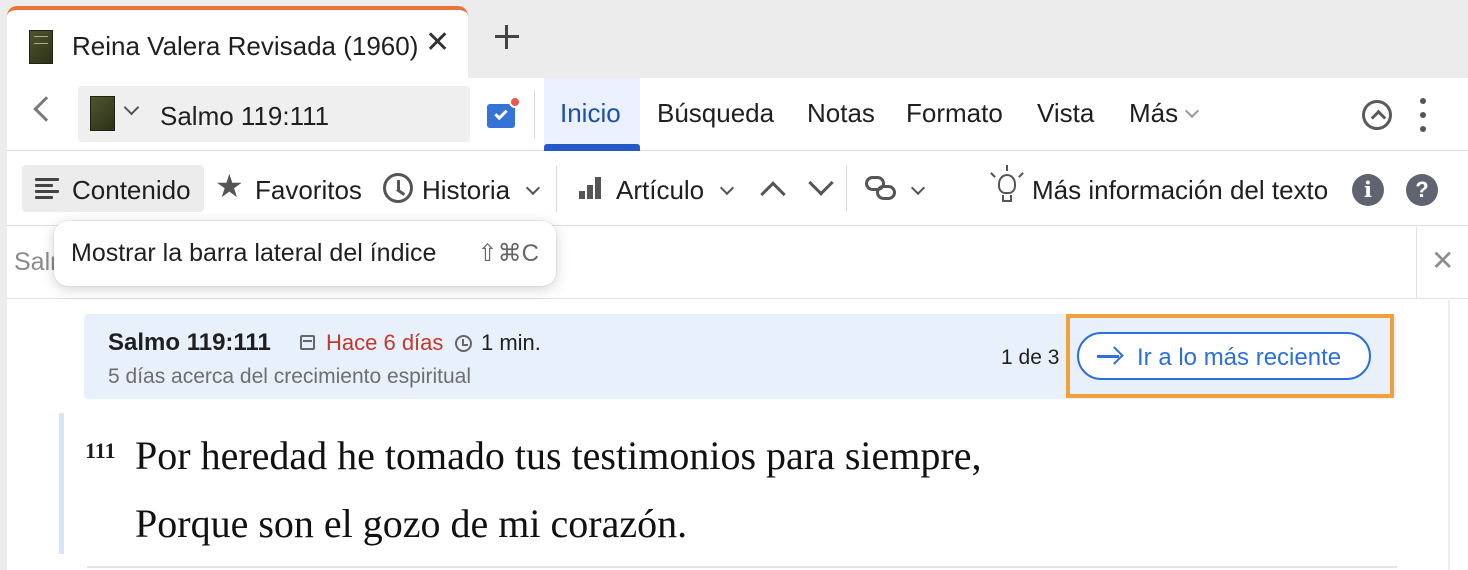 This screenshot has height=570, width=1468. What do you see at coordinates (46, 109) in the screenshot?
I see `back-chevron-icon` at bounding box center [46, 109].